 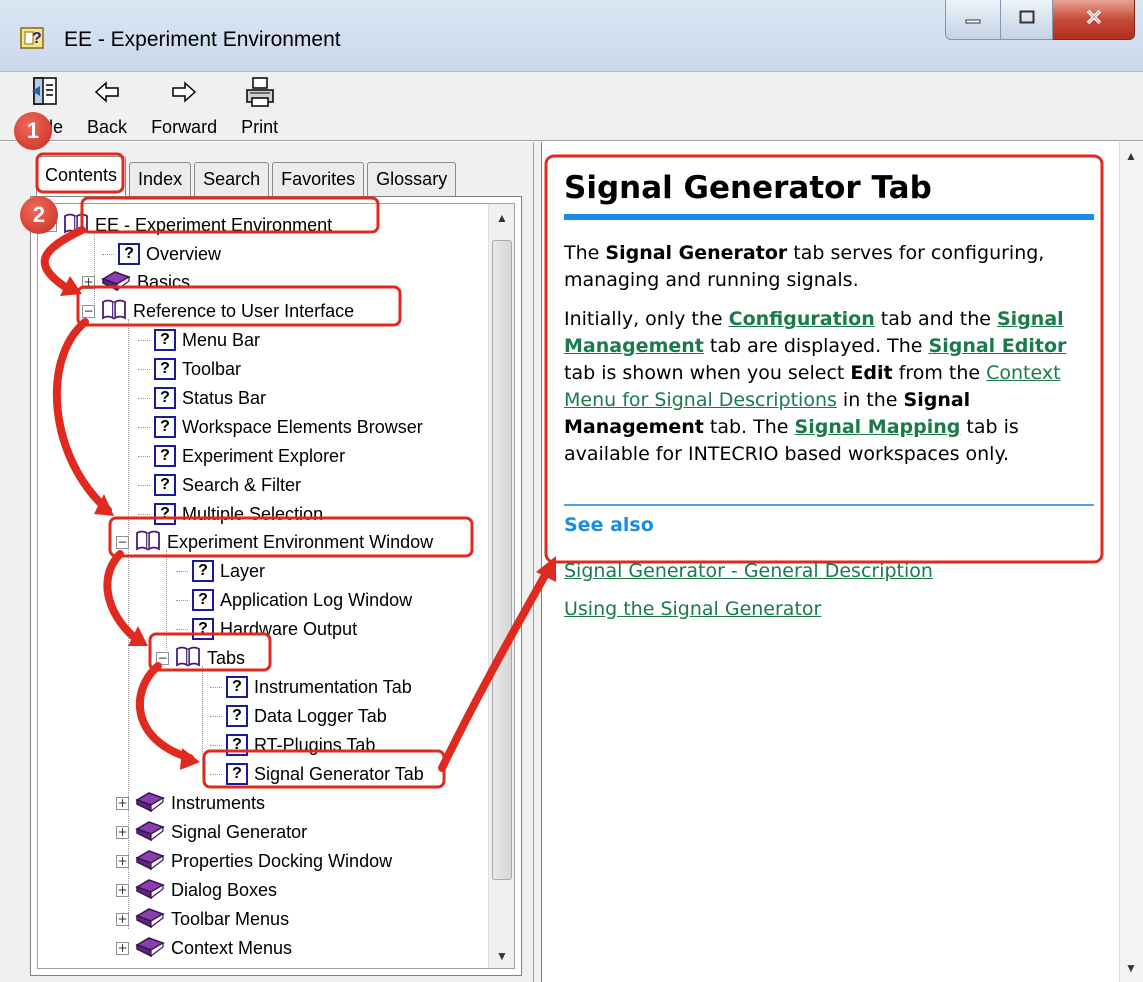 What do you see at coordinates (122, 948) in the screenshot?
I see `expand-icon: +` at bounding box center [122, 948].